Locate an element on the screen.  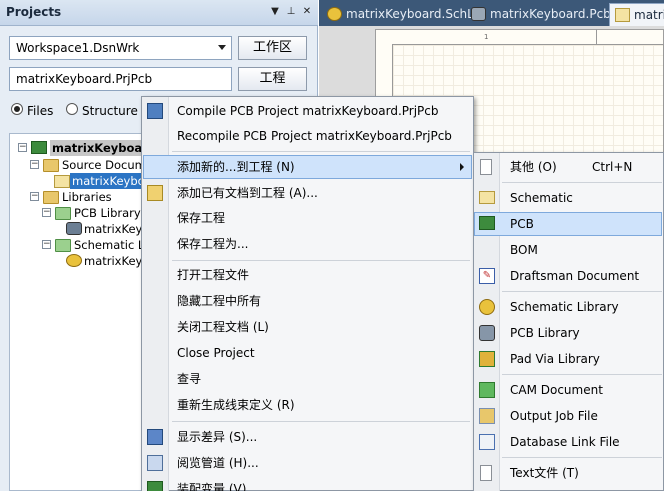
menu-item-close-project-documents: 关闭工程文档 (L) is located at coordinates (307, 327).